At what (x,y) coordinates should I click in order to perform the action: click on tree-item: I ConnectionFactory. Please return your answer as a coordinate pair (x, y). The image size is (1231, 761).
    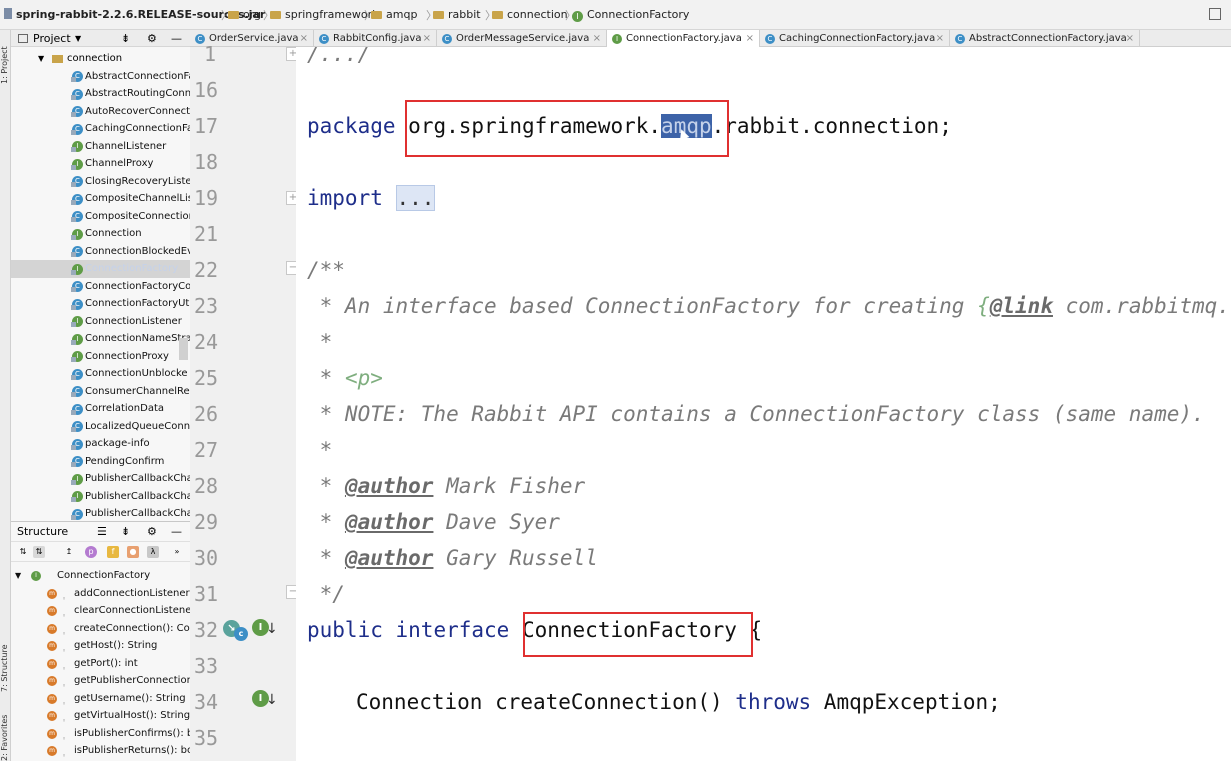
    Looking at the image, I should click on (100, 269).